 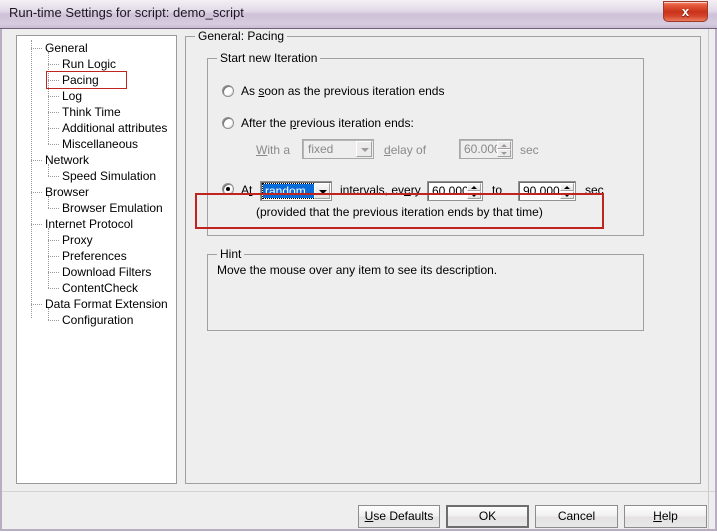 I want to click on tree-item-configuration: Configuration, so click(x=96, y=320).